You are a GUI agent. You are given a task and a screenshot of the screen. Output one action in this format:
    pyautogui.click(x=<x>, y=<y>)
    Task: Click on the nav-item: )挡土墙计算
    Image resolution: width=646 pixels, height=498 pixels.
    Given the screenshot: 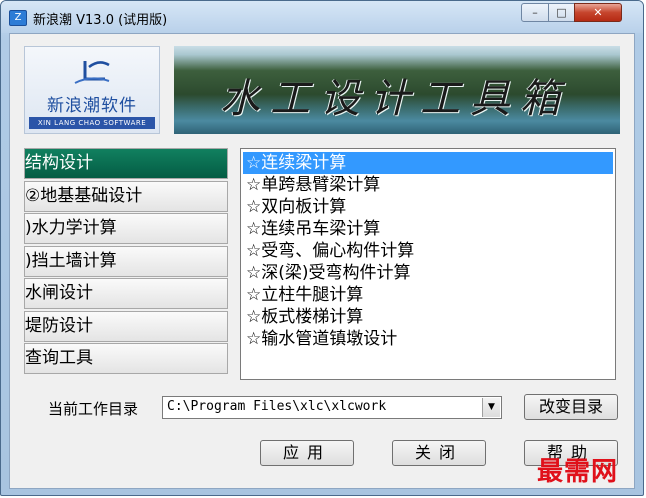 What is the action you would take?
    pyautogui.click(x=126, y=261)
    